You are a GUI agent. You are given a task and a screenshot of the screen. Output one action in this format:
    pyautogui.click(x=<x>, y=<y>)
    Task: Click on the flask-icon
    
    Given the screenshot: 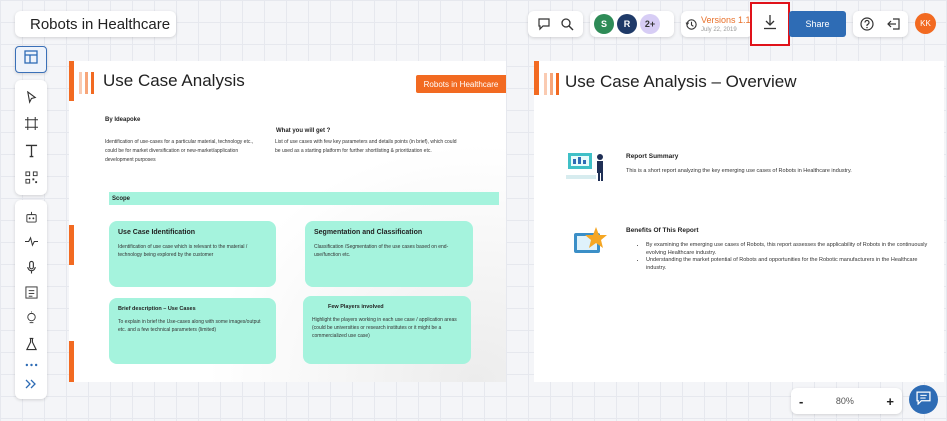 What is the action you would take?
    pyautogui.click(x=31, y=344)
    